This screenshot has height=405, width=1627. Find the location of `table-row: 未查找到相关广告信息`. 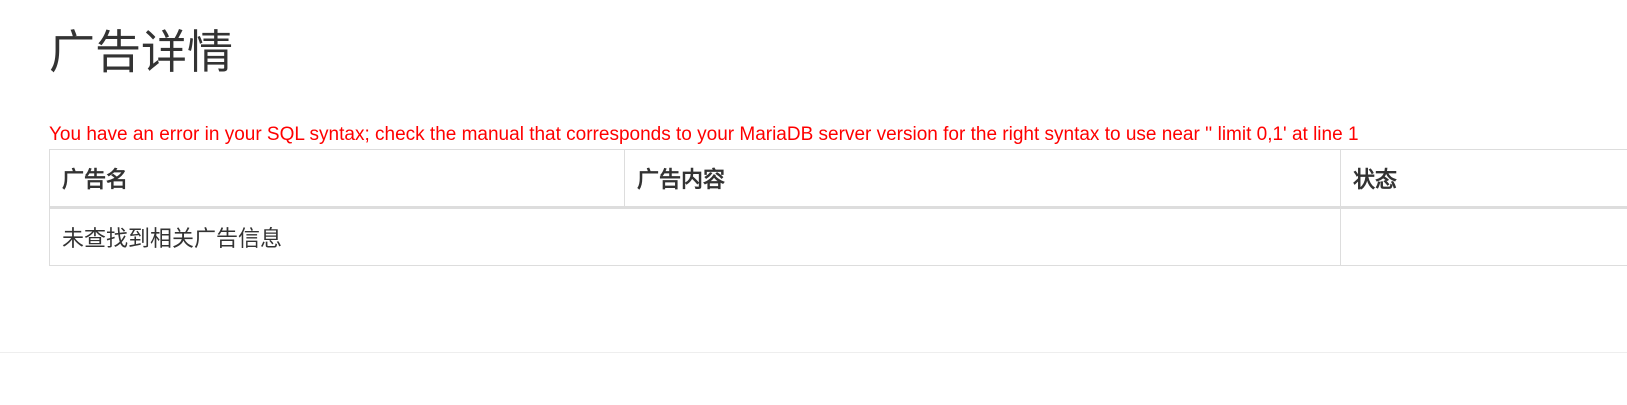

table-row: 未查找到相关广告信息 is located at coordinates (838, 236).